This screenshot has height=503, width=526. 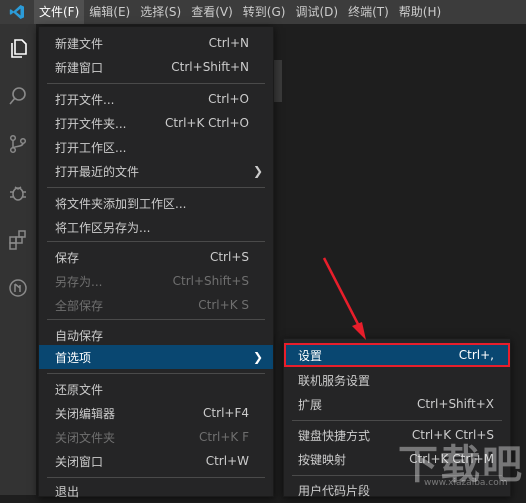 What do you see at coordinates (397, 355) in the screenshot?
I see `submenu-item-settings: 设置 Ctrl+,` at bounding box center [397, 355].